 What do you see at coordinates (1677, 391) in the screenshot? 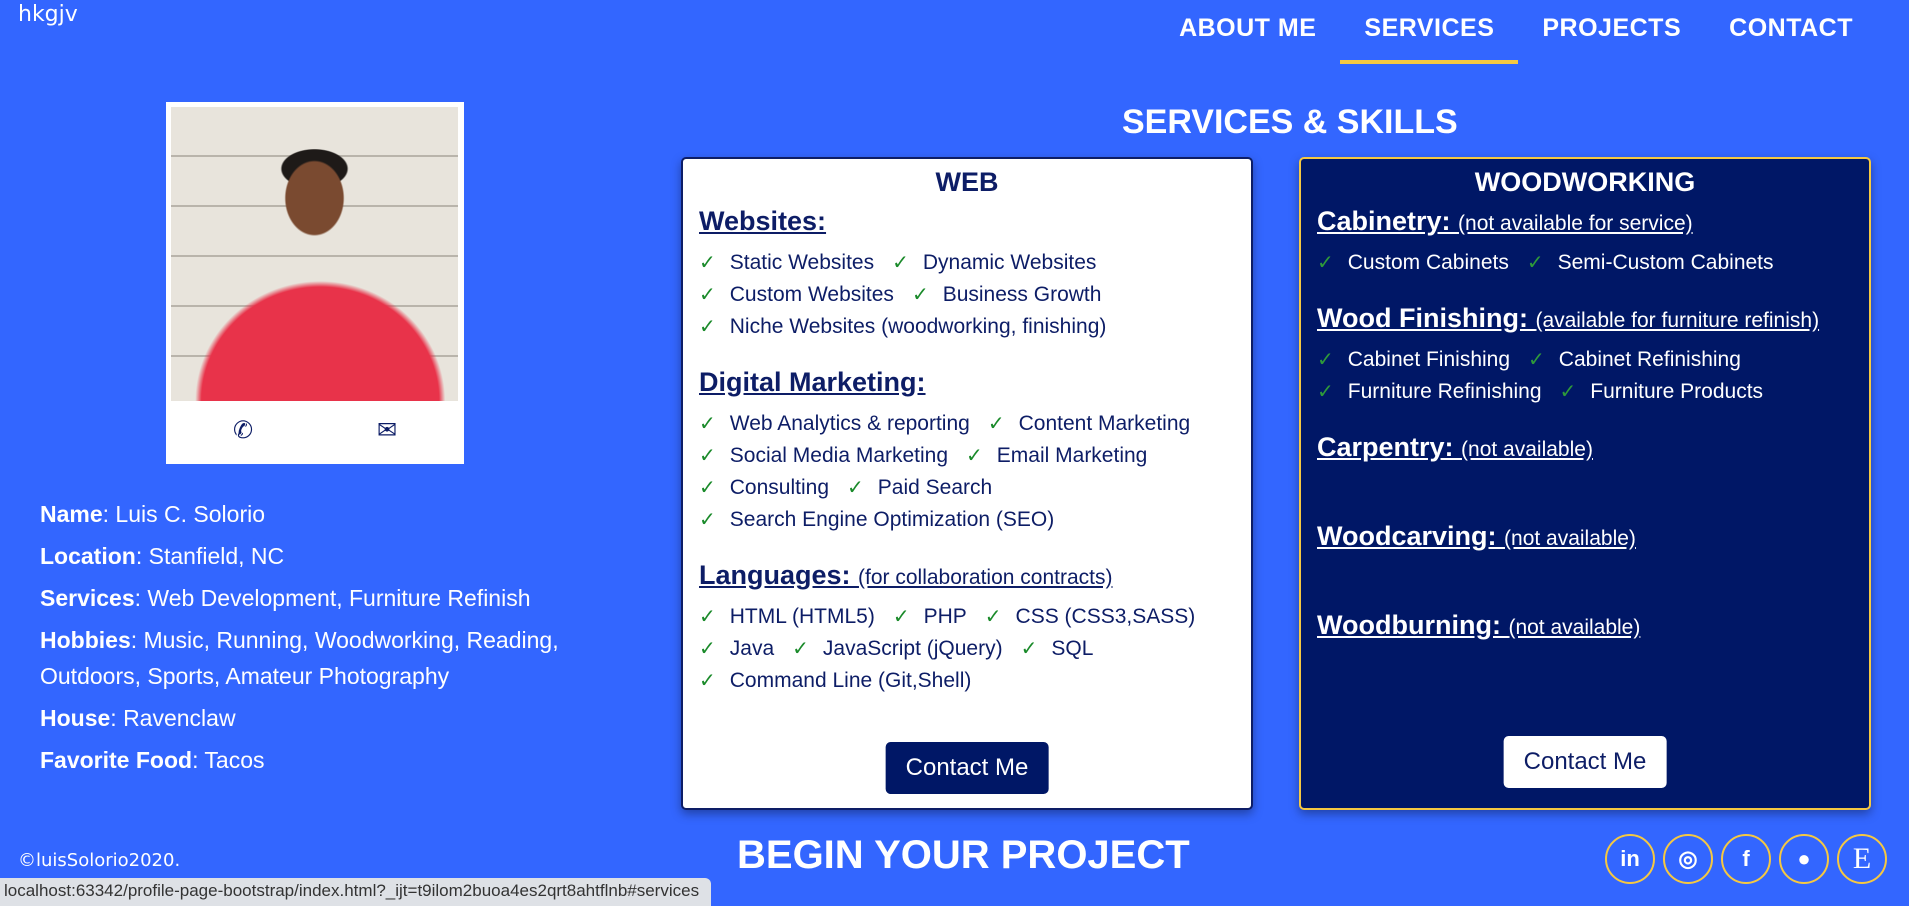
I see `skill-item: Furniture Products` at bounding box center [1677, 391].